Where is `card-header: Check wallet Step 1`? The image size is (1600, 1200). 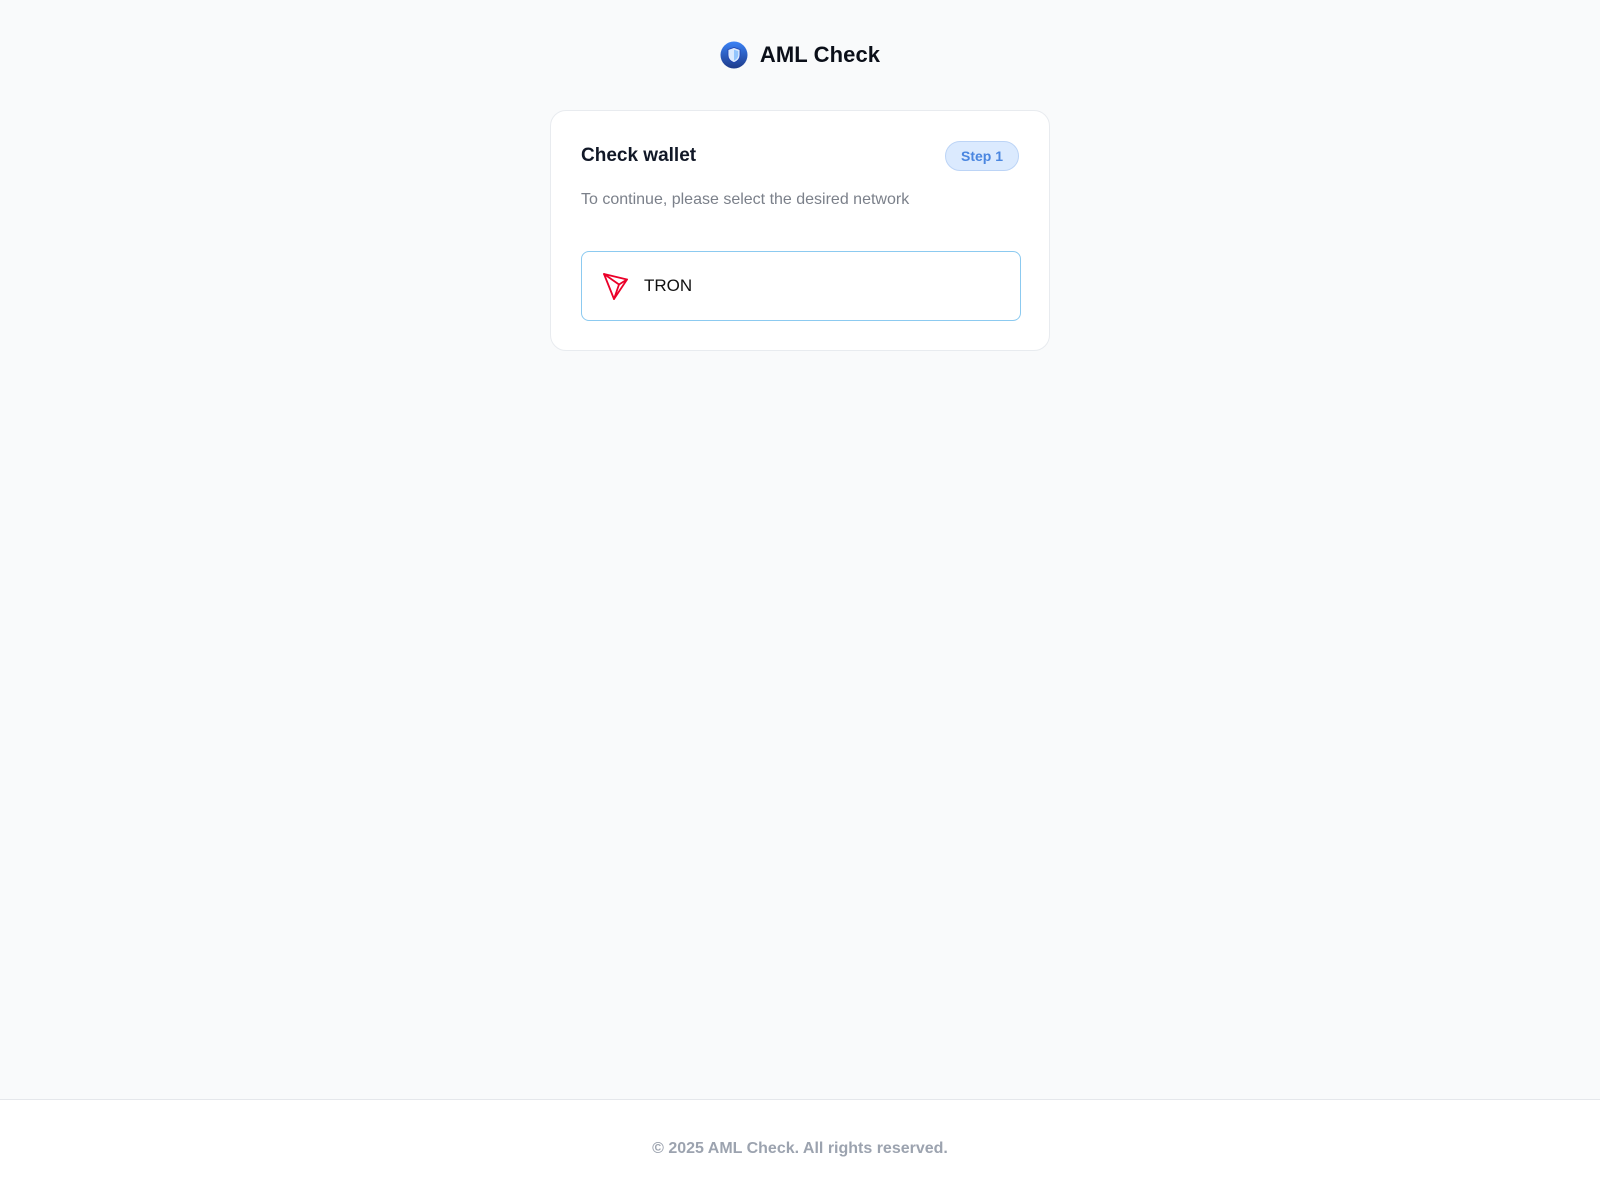
card-header: Check wallet Step 1 is located at coordinates (800, 156).